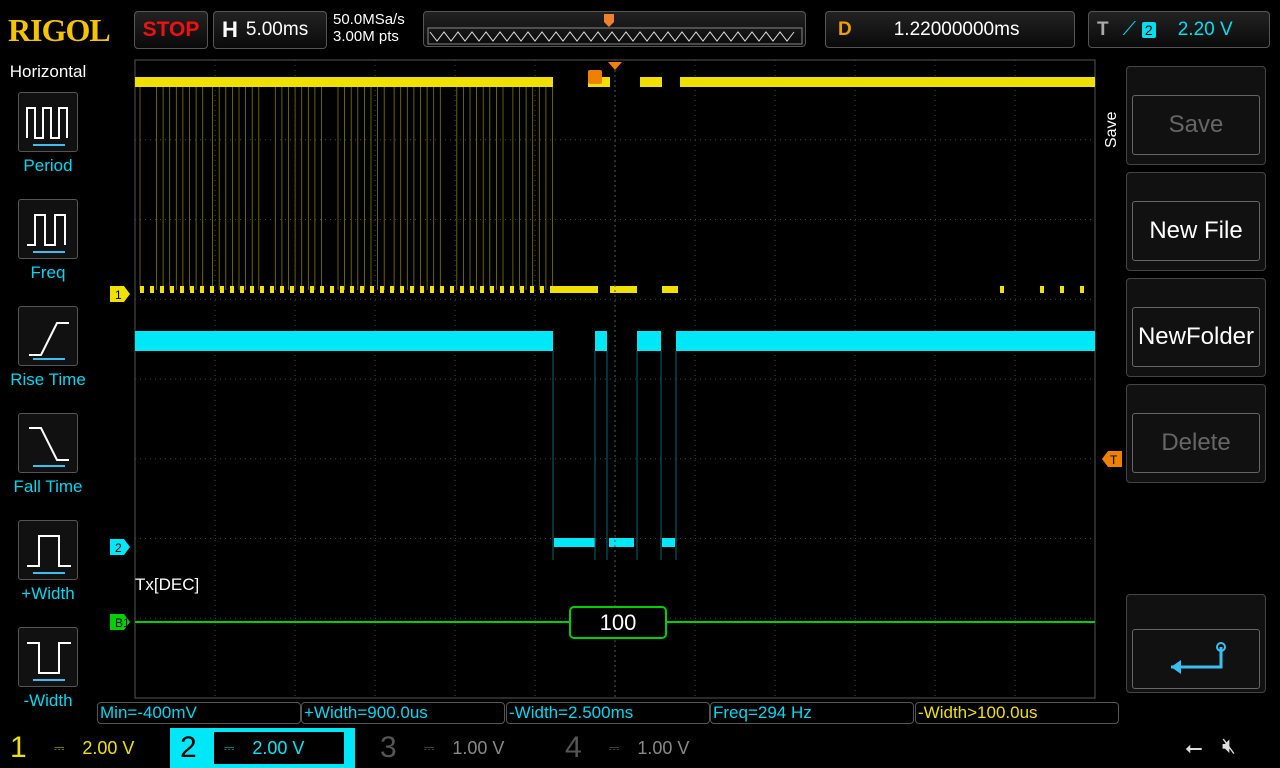 The width and height of the screenshot is (1280, 768). Describe the element at coordinates (1196, 125) in the screenshot. I see `menu-item-label: Save` at that location.